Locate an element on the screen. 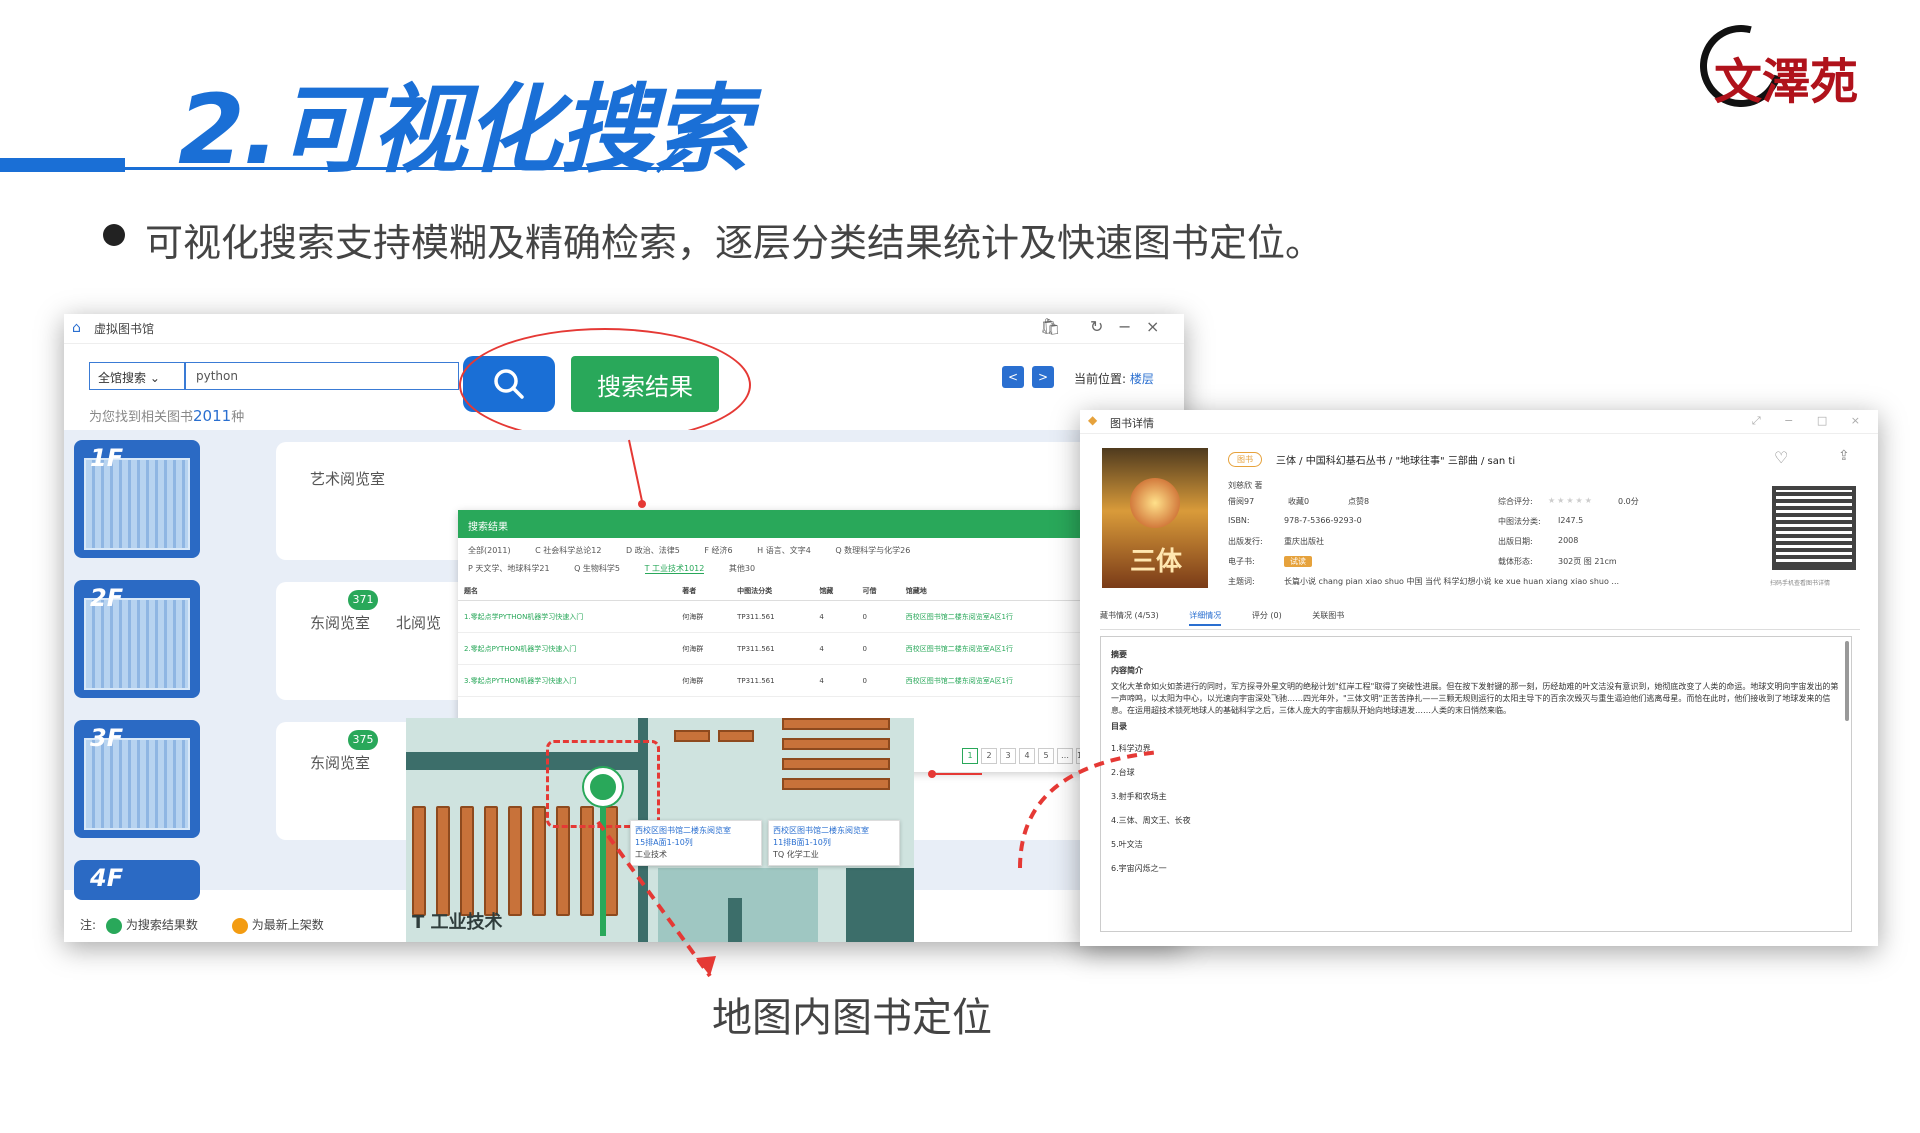  book-title-link: 3.零起点PYTHON机器学习快速入门 is located at coordinates (567, 680).